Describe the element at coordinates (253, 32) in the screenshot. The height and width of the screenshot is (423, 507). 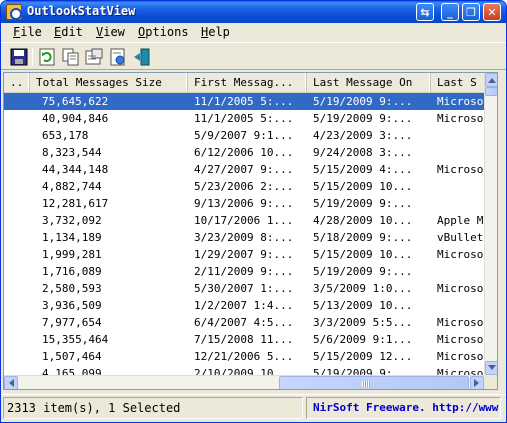
I see `menu-bar: File Edit View Options Help` at that location.